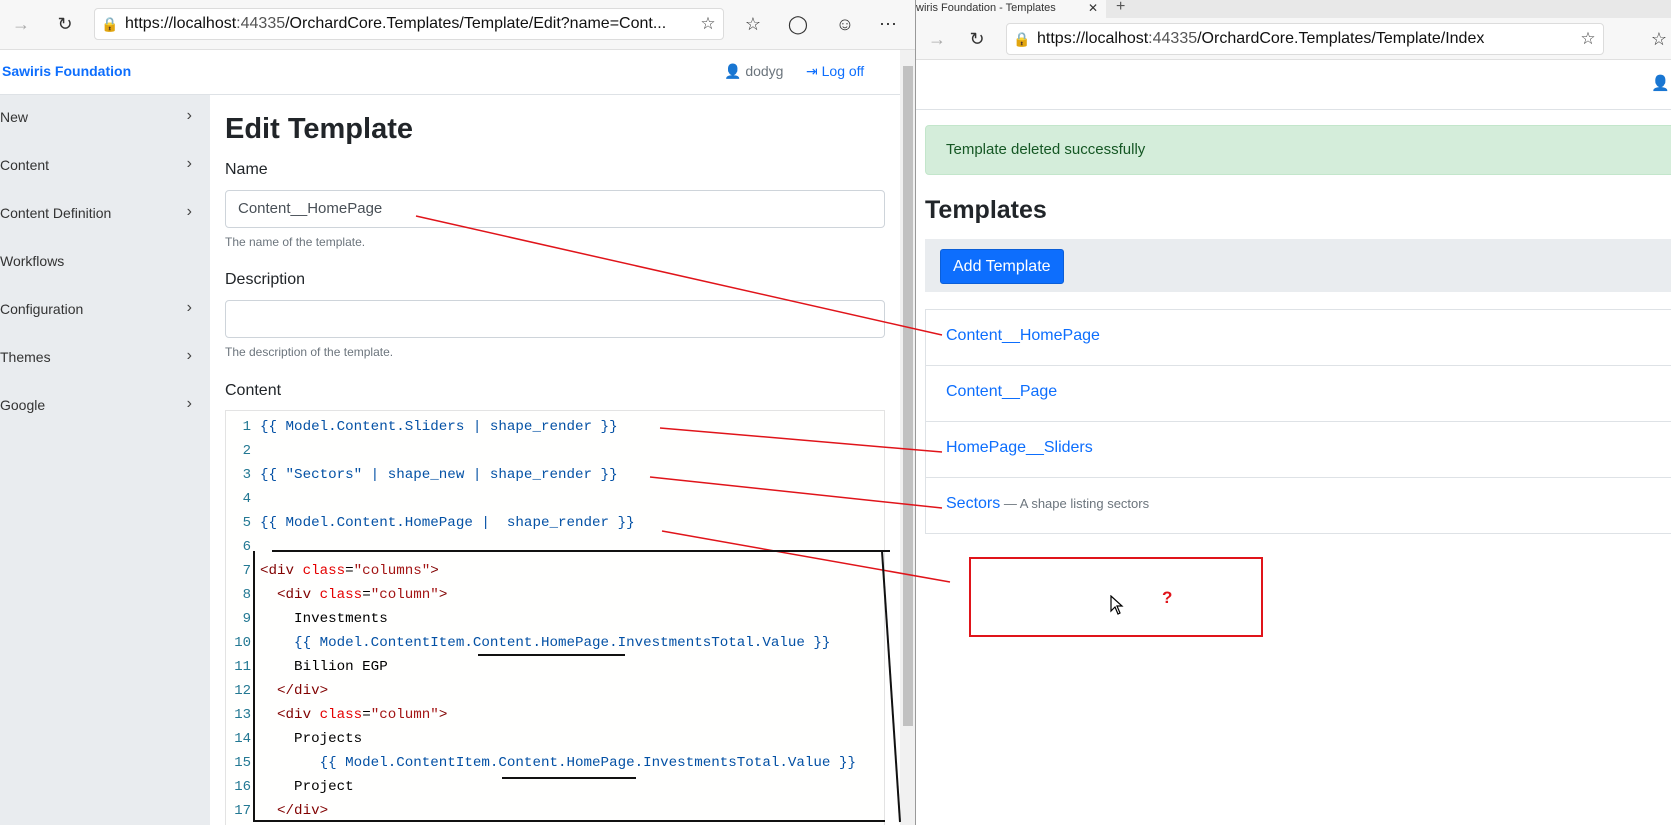  I want to click on brand-link: Sawiris Foundation, so click(66, 71).